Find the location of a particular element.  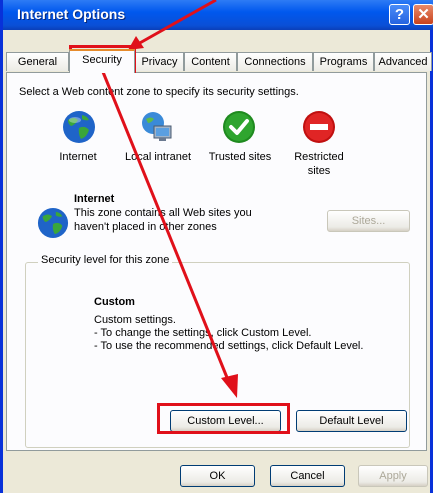

tab-label: Security is located at coordinates (102, 60).